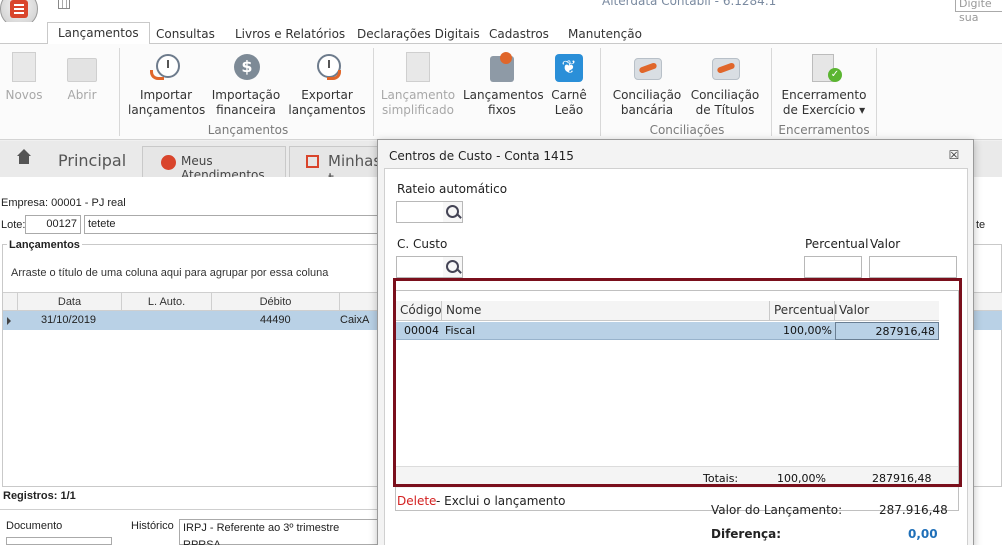 The image size is (1002, 545). Describe the element at coordinates (887, 310) in the screenshot. I see `col-header-valor: Valor` at that location.